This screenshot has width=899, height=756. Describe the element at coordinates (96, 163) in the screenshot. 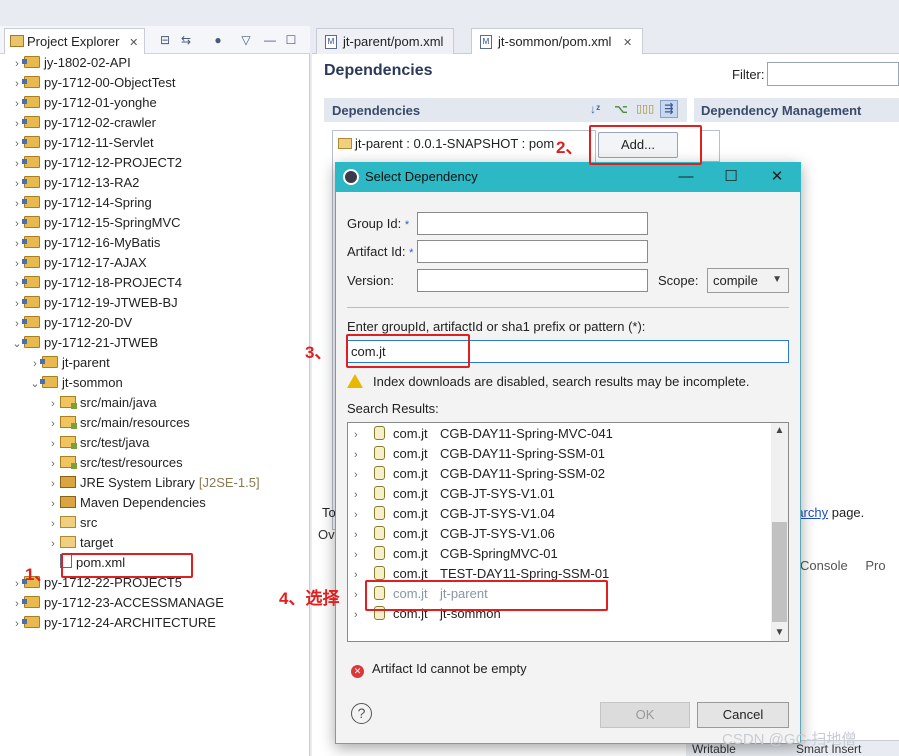

I see `tree-item: › py-1712-12-PROJECT2` at that location.